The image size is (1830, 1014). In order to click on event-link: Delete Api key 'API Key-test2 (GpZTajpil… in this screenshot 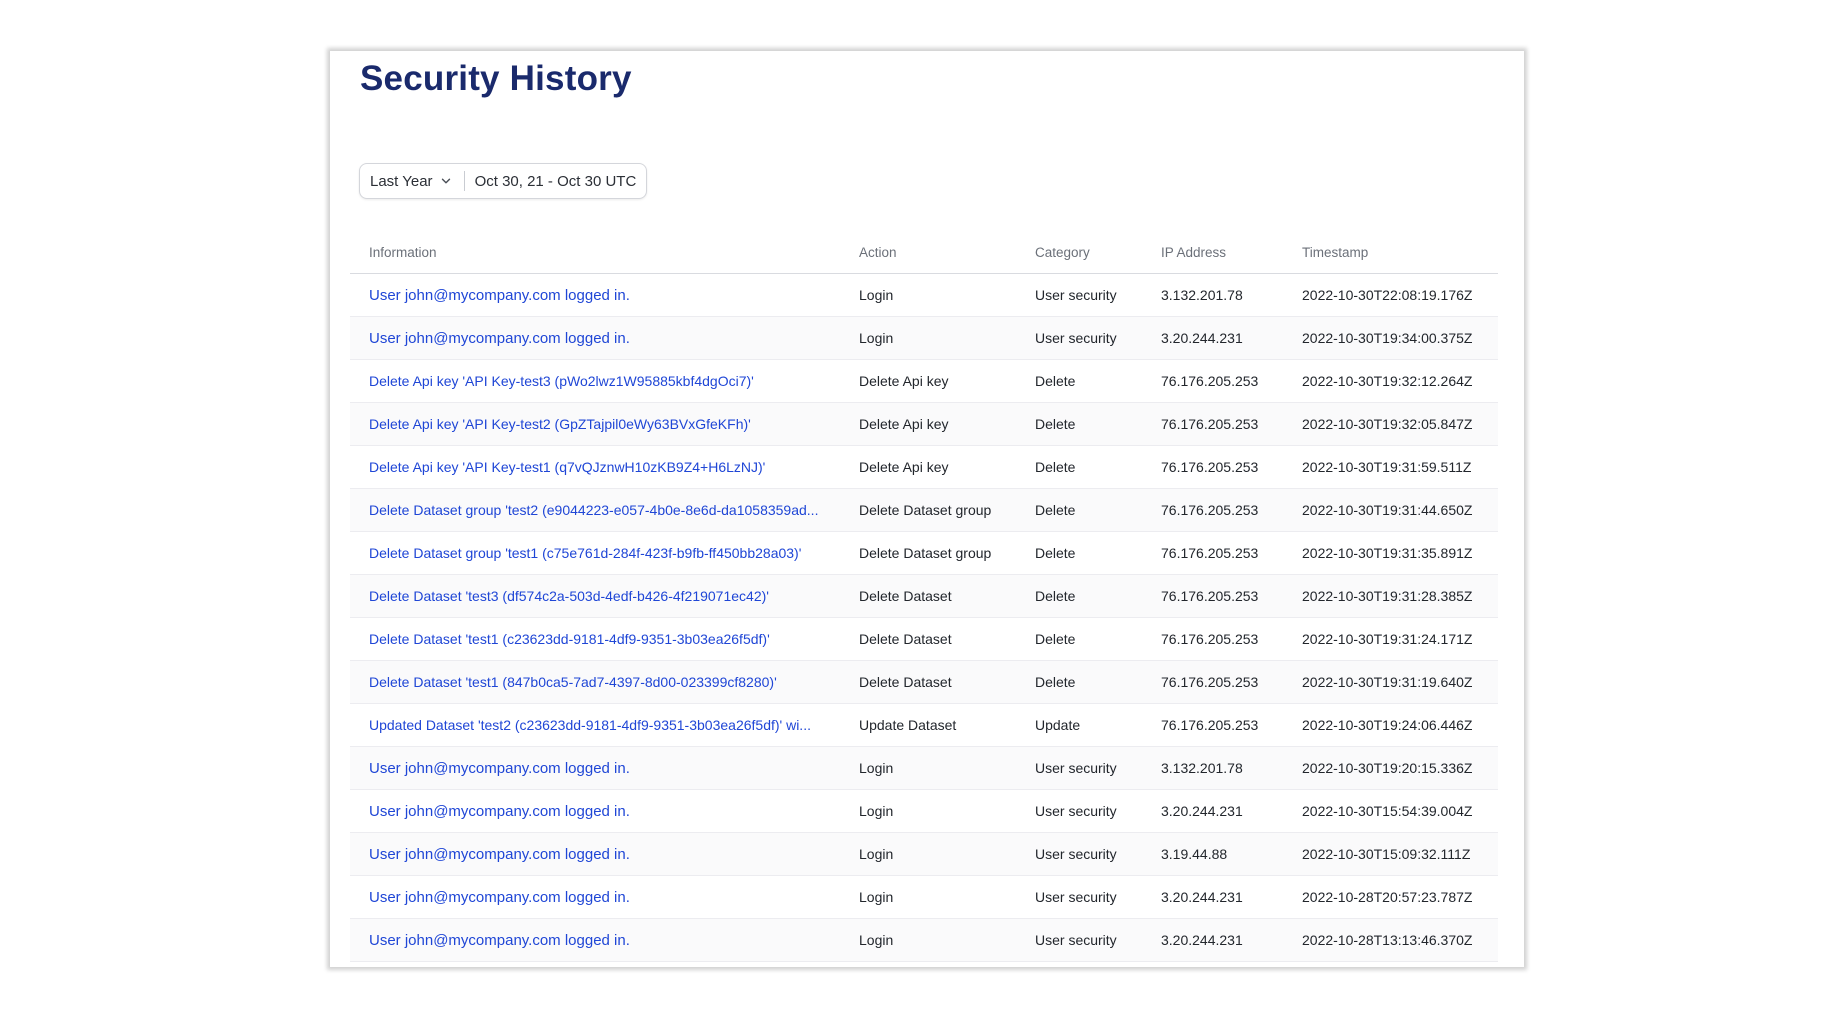, I will do `click(560, 424)`.